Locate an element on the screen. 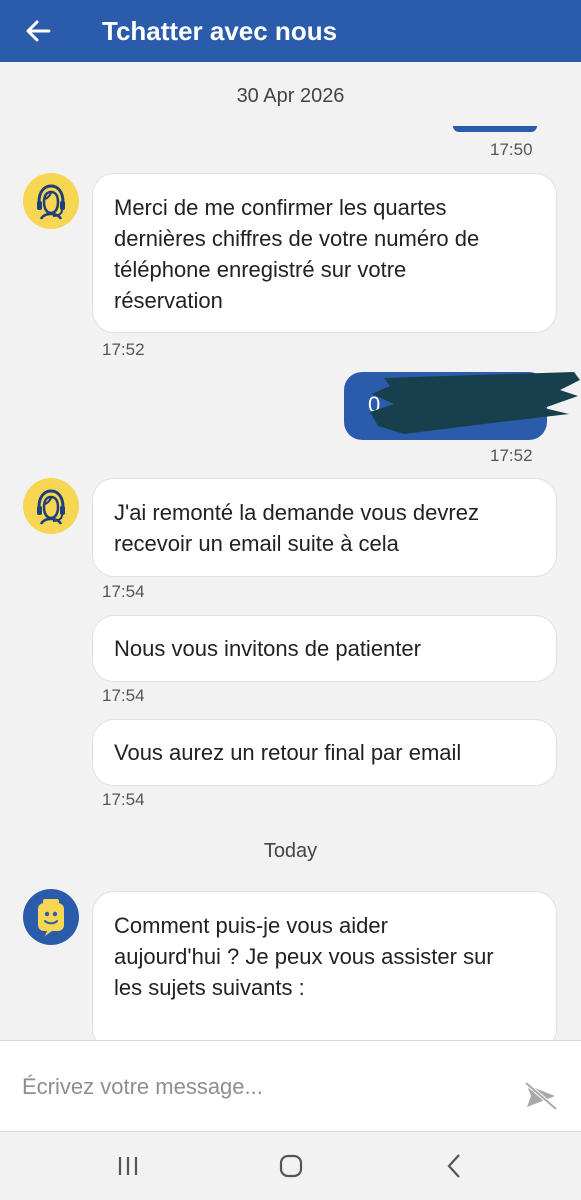 The height and width of the screenshot is (1200, 581). message-text-line: réservation is located at coordinates (168, 300).